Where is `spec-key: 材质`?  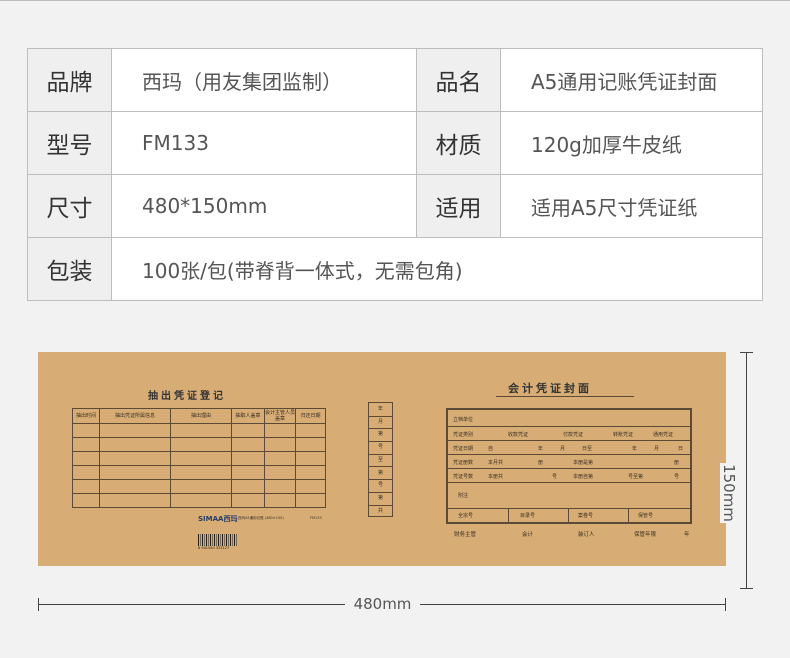 spec-key: 材质 is located at coordinates (458, 143).